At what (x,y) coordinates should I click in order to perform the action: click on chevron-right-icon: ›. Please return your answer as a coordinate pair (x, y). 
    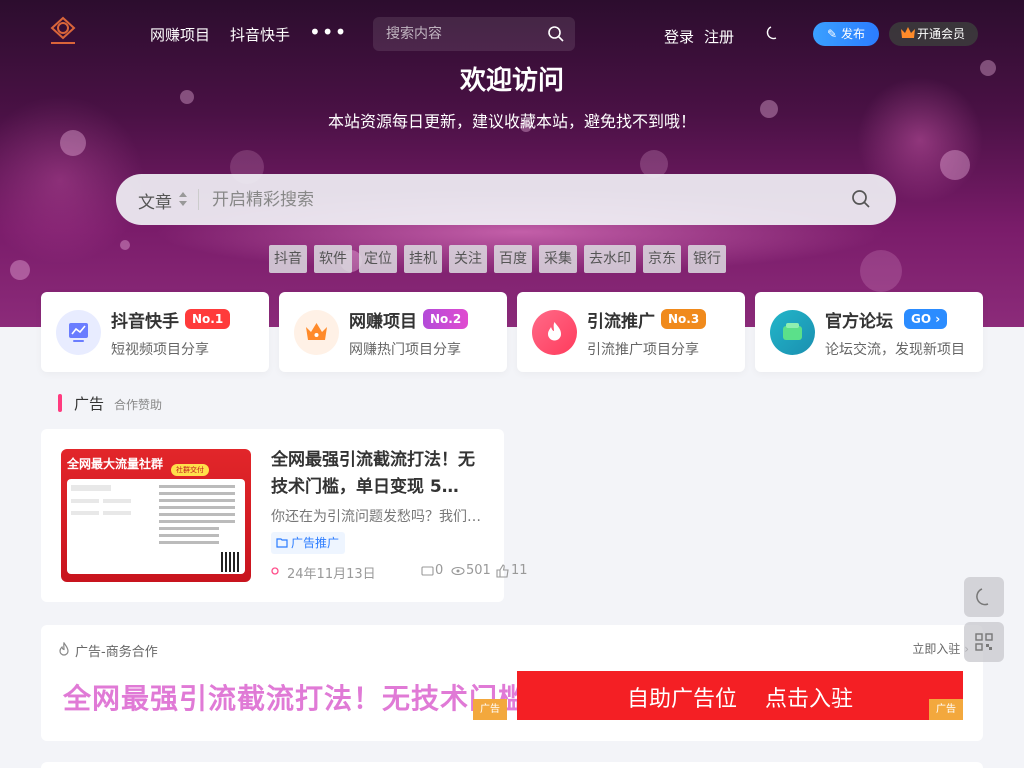
    Looking at the image, I should click on (938, 319).